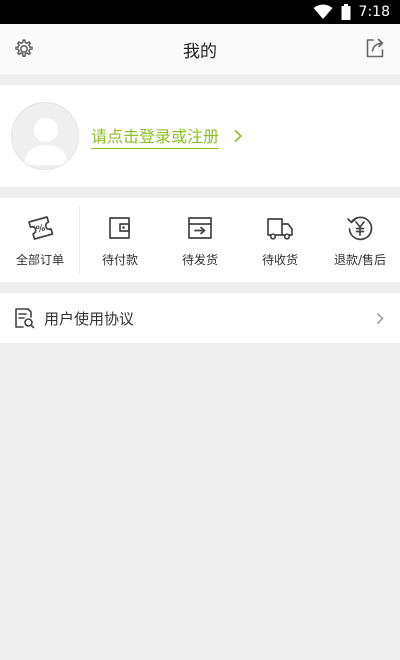 The height and width of the screenshot is (660, 400). What do you see at coordinates (155, 136) in the screenshot?
I see `login-register-label: 请点击登录或注册` at bounding box center [155, 136].